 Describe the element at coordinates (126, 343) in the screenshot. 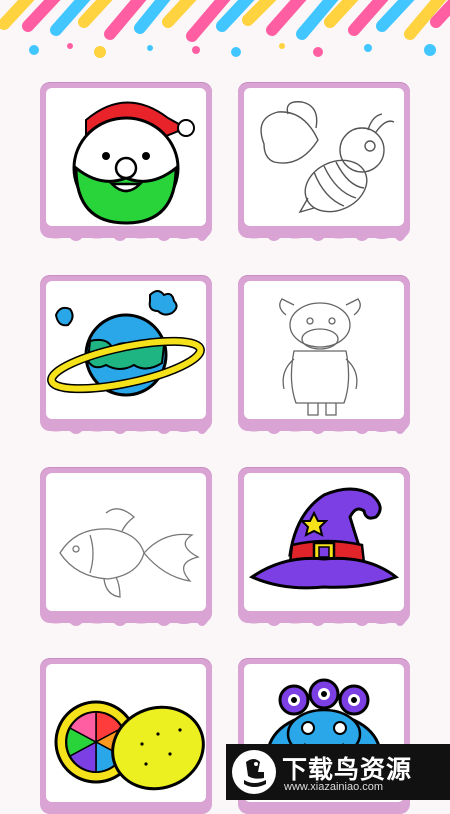

I see `planet-drawing` at that location.